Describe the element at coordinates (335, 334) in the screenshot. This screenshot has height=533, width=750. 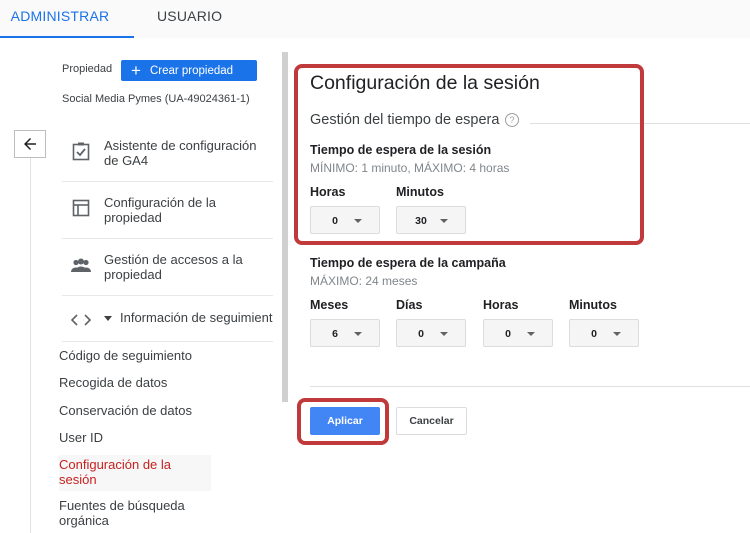
I see `select-value: 6` at that location.